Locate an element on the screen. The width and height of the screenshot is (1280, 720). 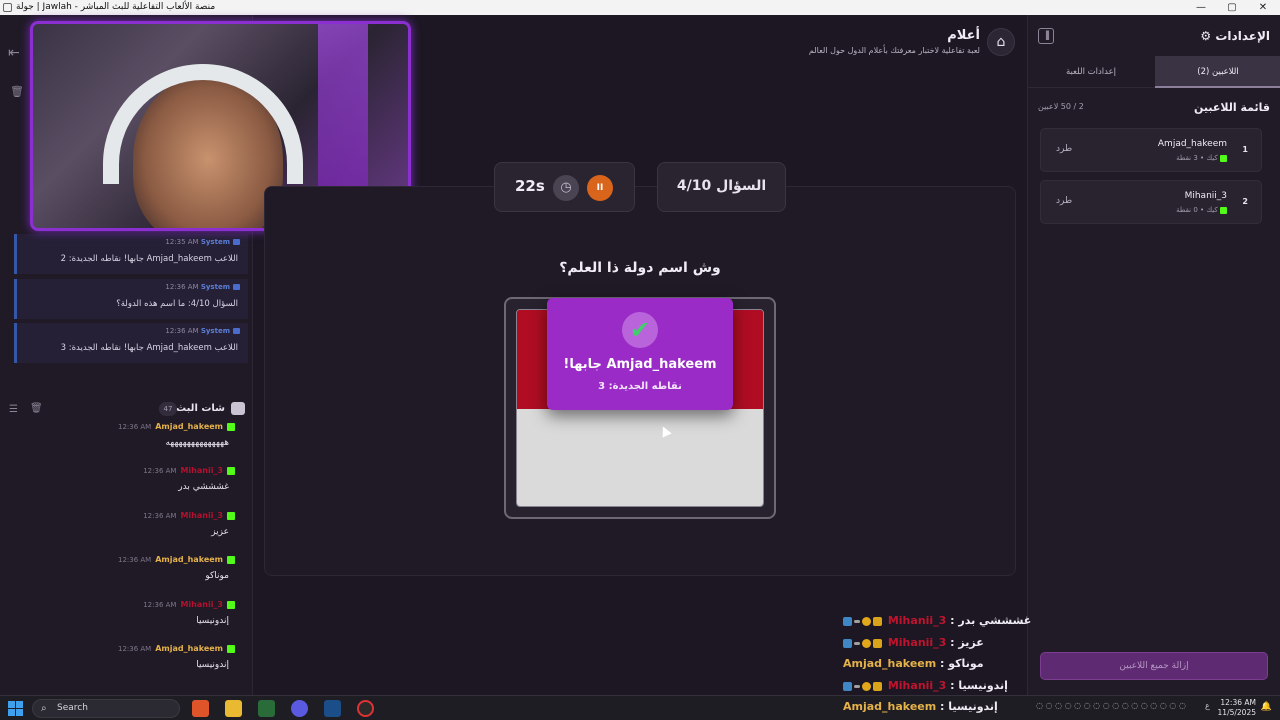
notification-bell-icon: 🔔 is located at coordinates (1266, 707).